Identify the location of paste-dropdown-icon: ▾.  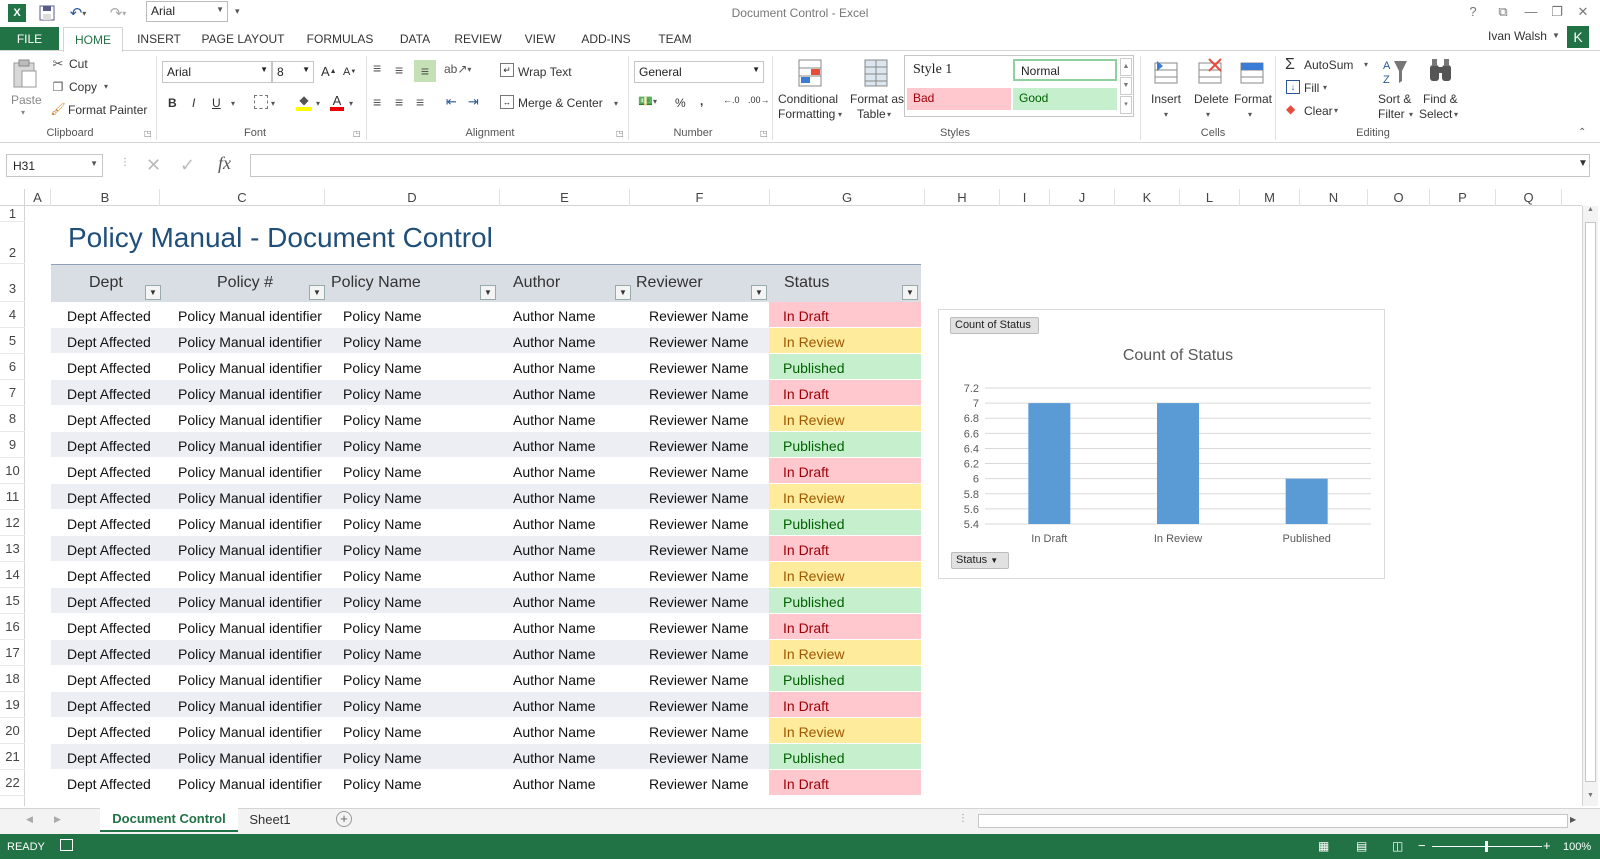
(23, 112).